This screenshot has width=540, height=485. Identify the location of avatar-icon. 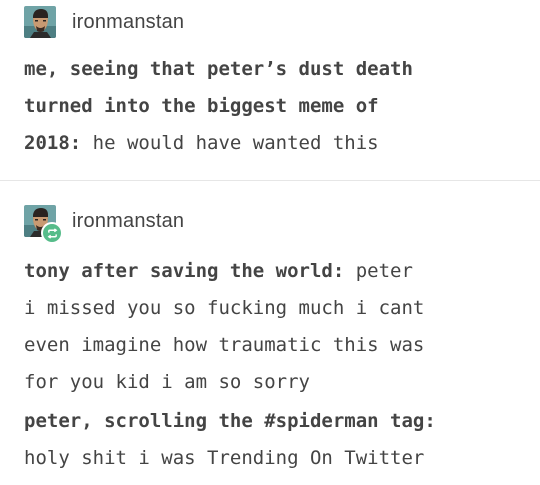
(40, 22).